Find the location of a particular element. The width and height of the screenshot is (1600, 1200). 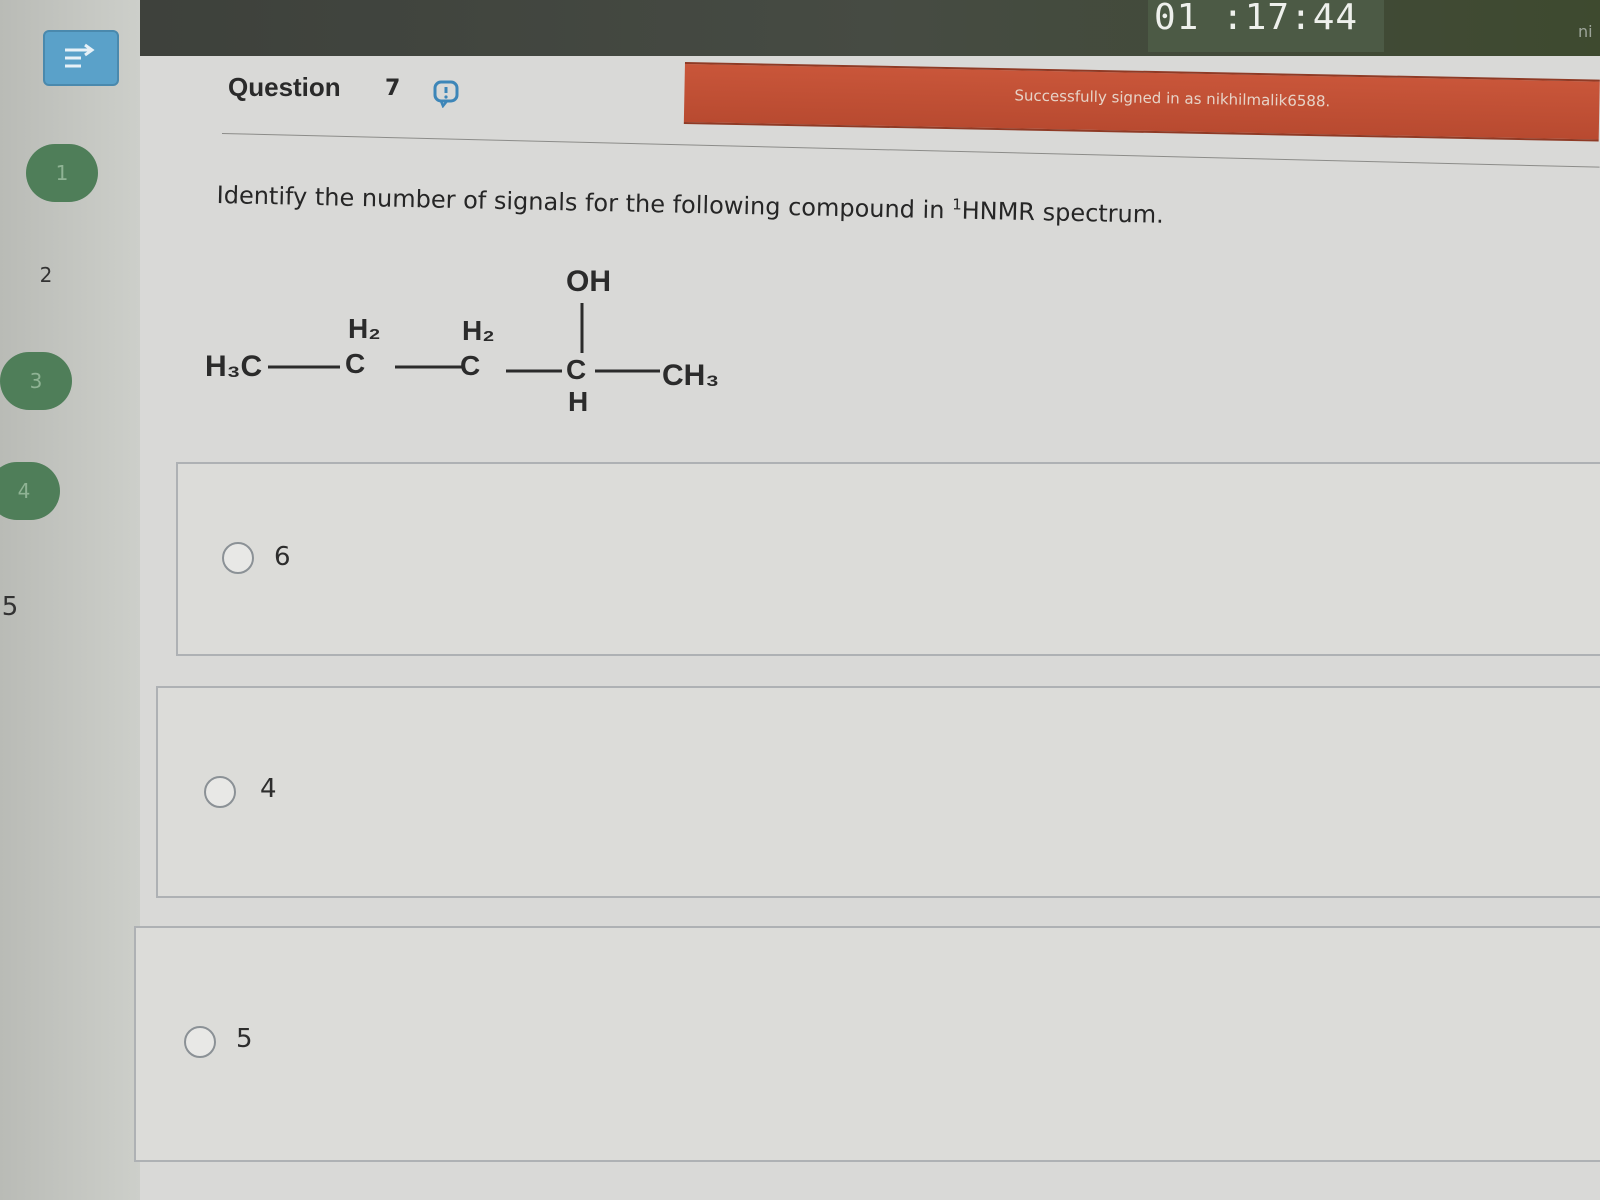

header-divider is located at coordinates (910, 150).